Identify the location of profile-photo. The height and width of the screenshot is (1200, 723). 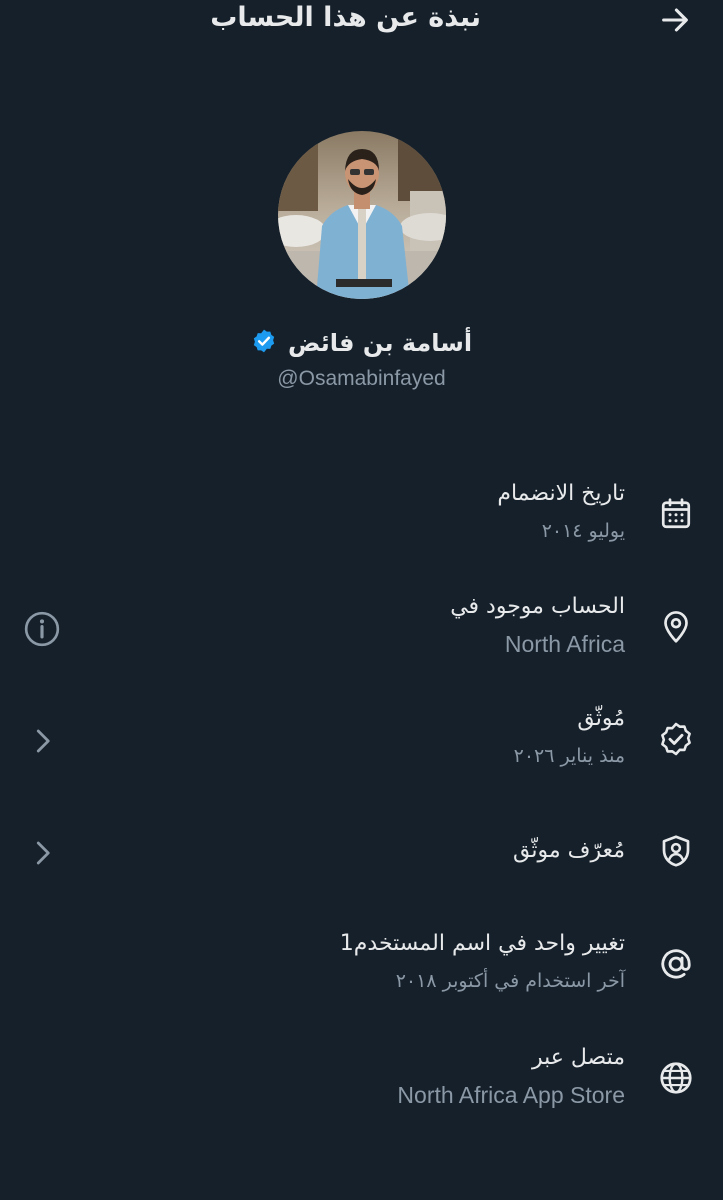
(362, 215).